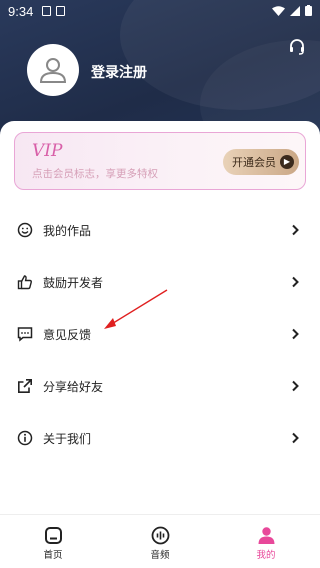  What do you see at coordinates (297, 47) in the screenshot?
I see `headset-icon` at bounding box center [297, 47].